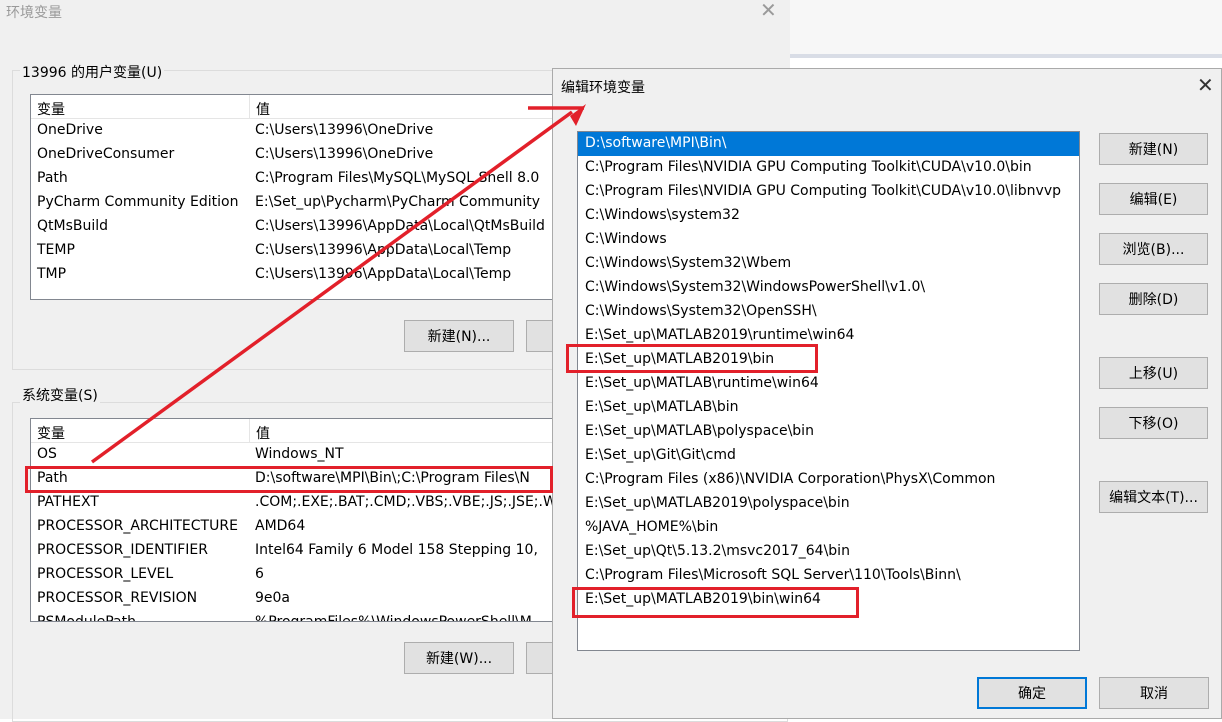 The image size is (1222, 722). What do you see at coordinates (310, 575) in the screenshot?
I see `table-row: PROCESSOR_LEVEL 6` at bounding box center [310, 575].